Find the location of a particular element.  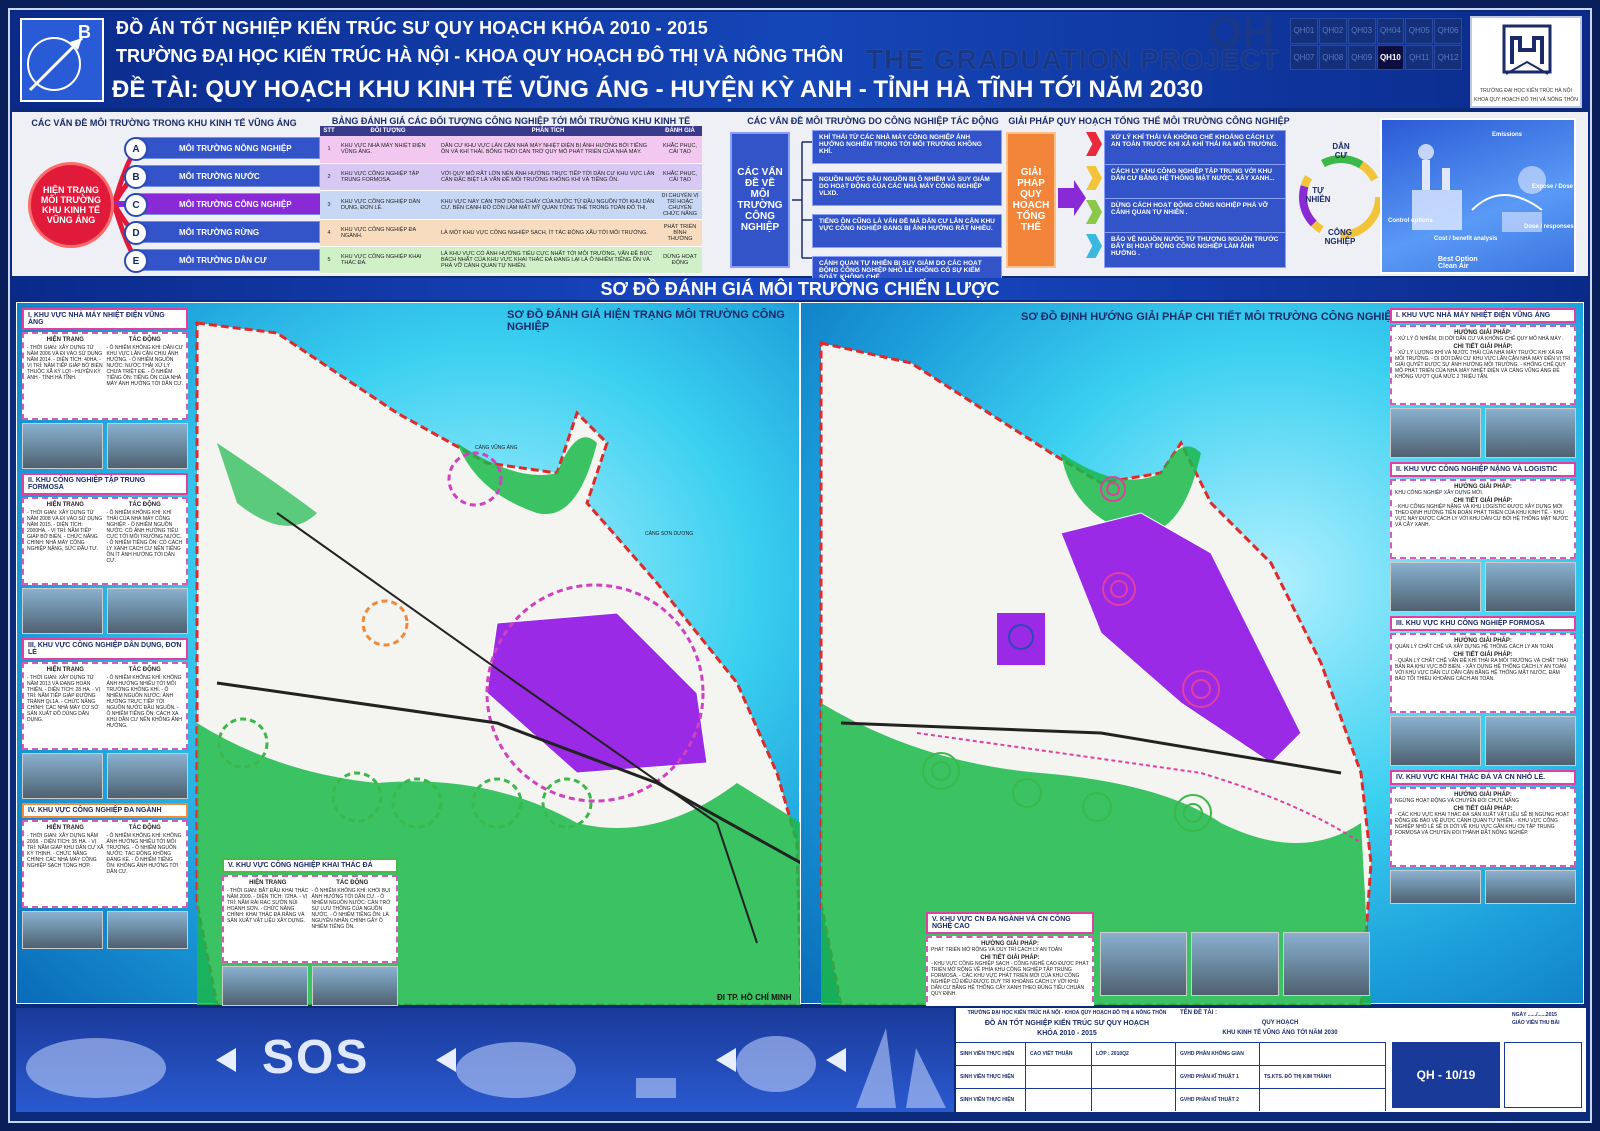

illus-label-control: Control options is located at coordinates (1410, 221).